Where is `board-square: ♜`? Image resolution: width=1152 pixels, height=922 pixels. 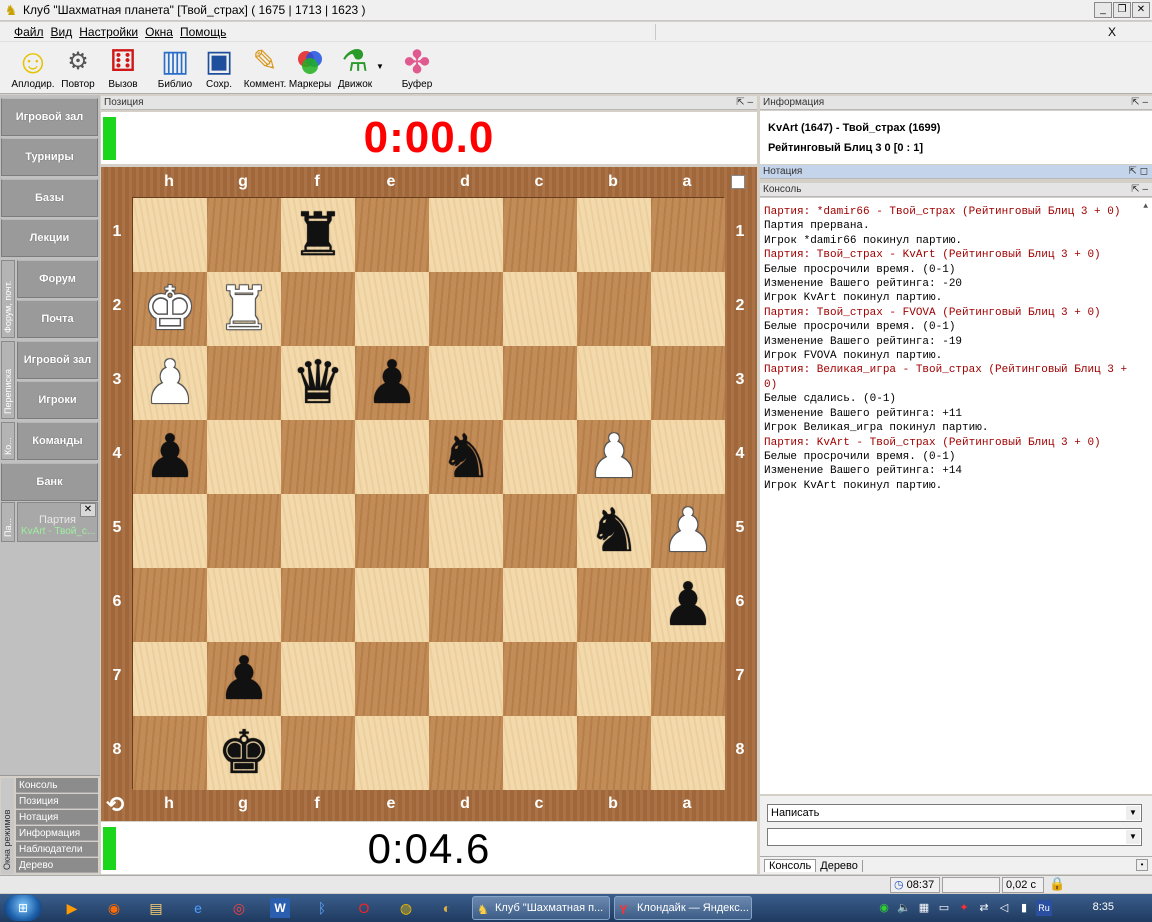
board-square: ♜ is located at coordinates (318, 235).